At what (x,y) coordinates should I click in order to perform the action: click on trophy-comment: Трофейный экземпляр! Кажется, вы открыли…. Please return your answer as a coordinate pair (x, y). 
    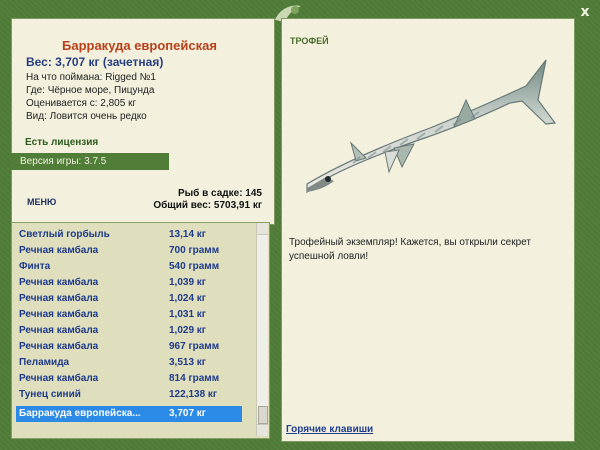
    Looking at the image, I should click on (410, 249).